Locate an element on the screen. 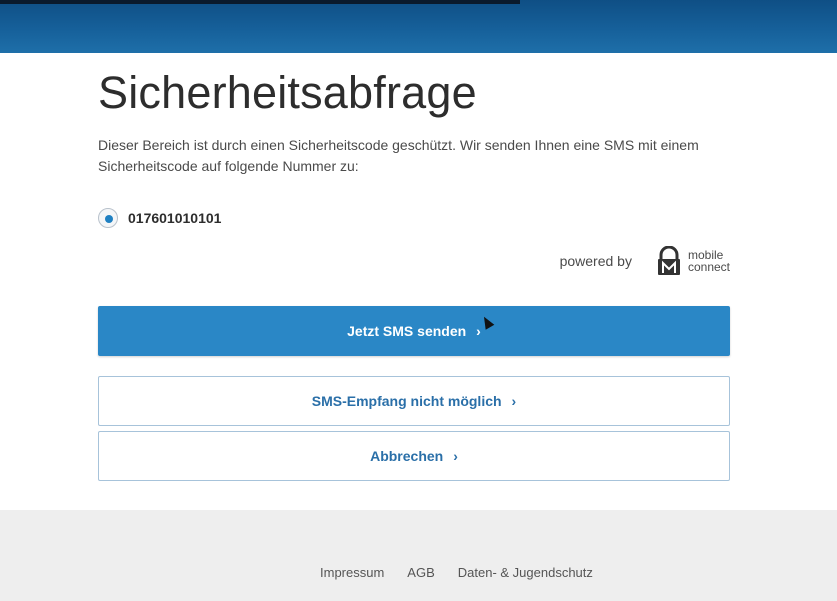  footer-link-datenschutz: Daten- & Jugendschutz is located at coordinates (525, 572).